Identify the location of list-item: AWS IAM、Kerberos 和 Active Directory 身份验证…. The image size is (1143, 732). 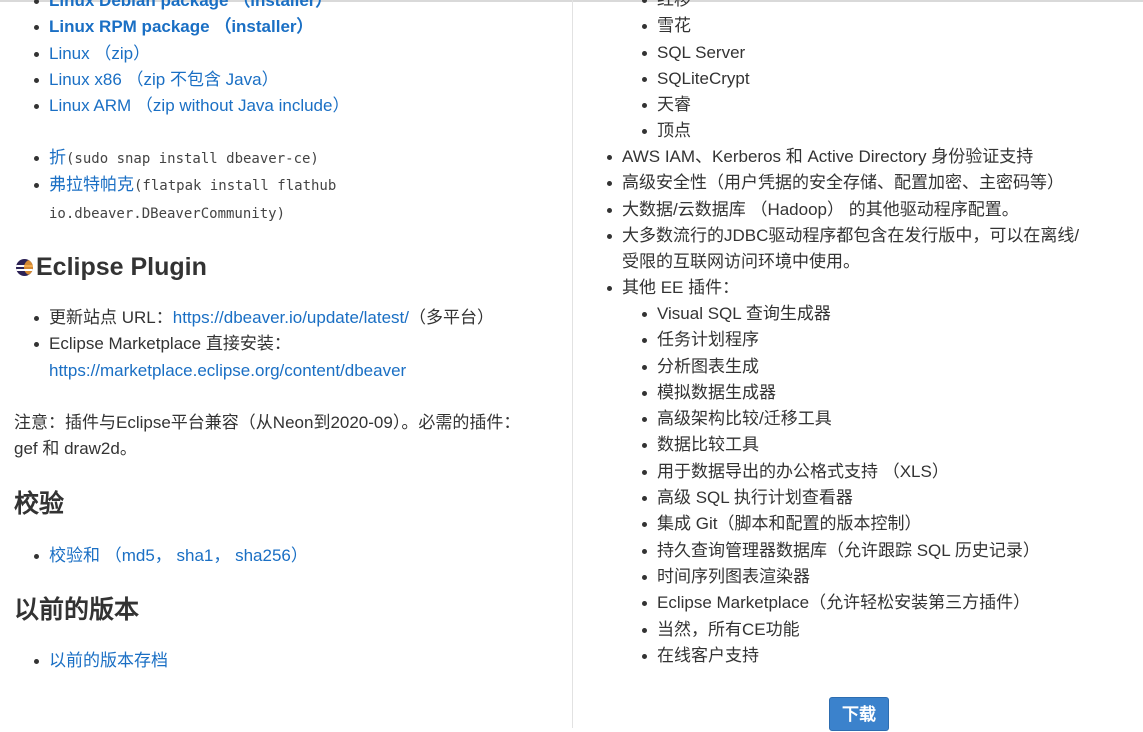
(864, 157).